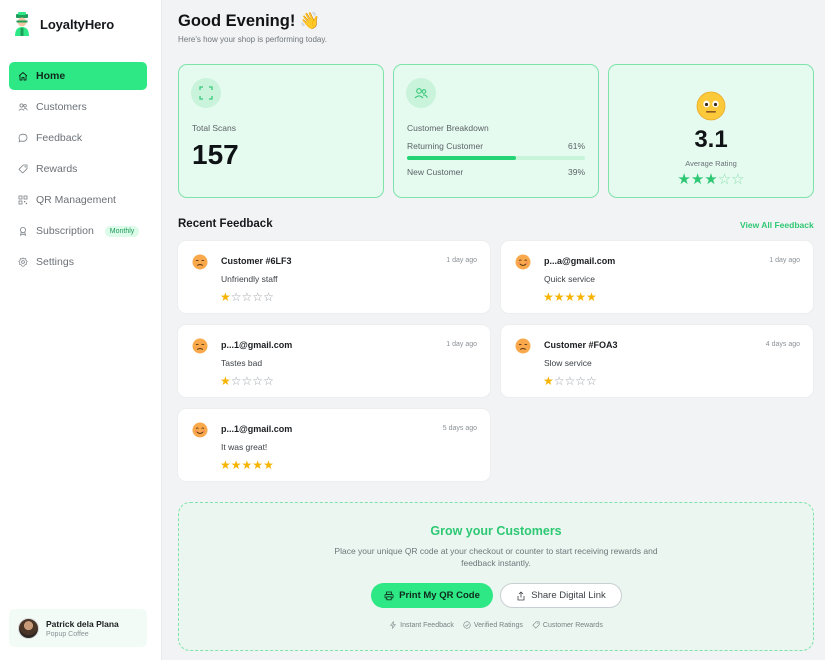 This screenshot has width=825, height=660. Describe the element at coordinates (249, 279) in the screenshot. I see `feedback-message: Unfriendly staff` at that location.